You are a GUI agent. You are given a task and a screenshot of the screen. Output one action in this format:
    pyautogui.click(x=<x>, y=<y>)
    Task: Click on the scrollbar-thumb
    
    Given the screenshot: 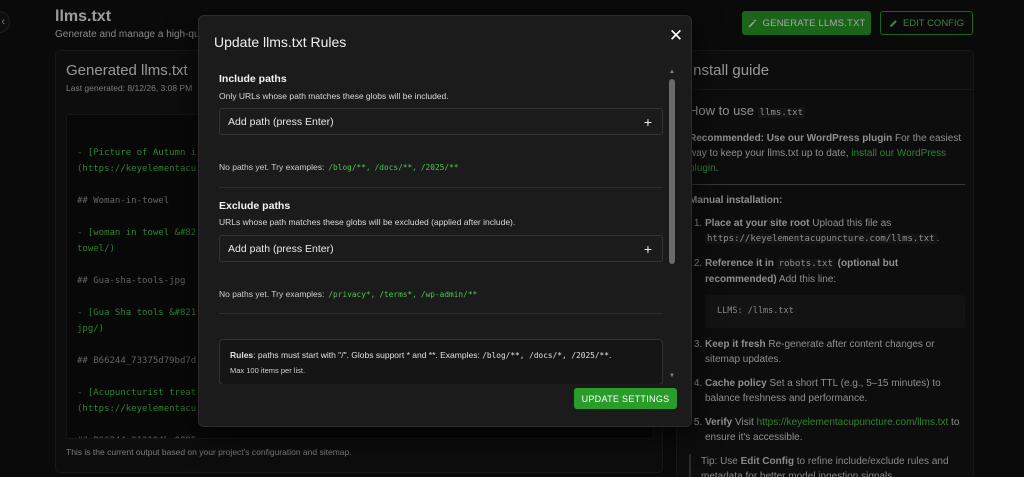 What is the action you would take?
    pyautogui.click(x=672, y=171)
    